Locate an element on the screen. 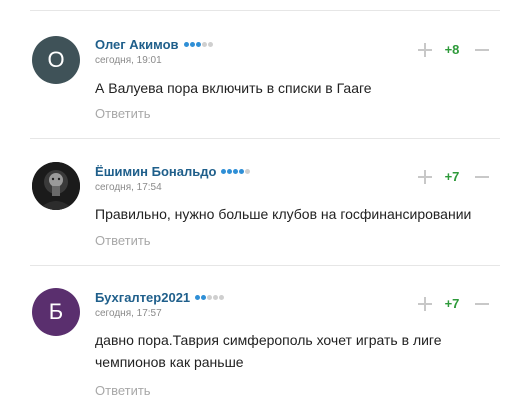 The width and height of the screenshot is (516, 413). divider-top is located at coordinates (265, 10).